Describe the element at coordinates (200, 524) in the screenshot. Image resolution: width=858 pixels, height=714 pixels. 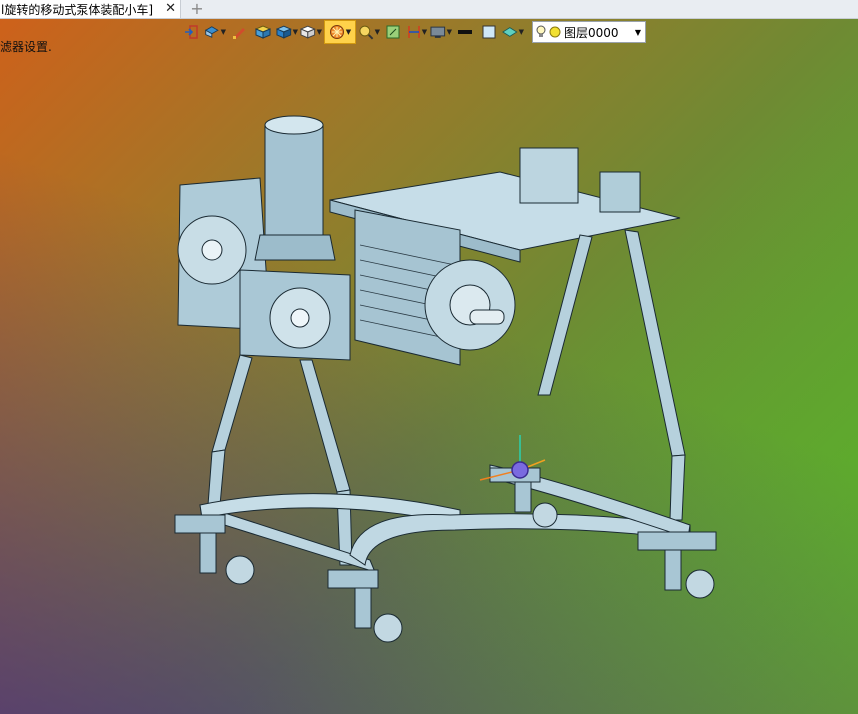
I see `foot-pad-front-left` at that location.